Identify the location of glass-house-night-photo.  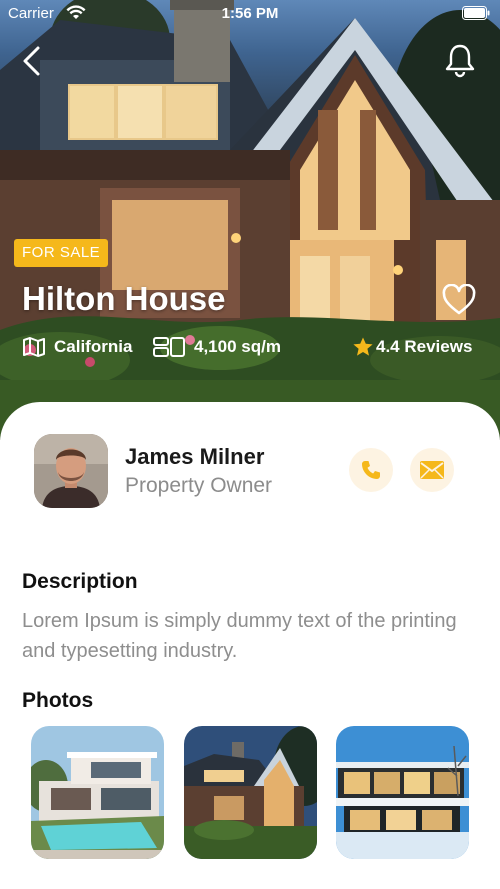
(402, 792).